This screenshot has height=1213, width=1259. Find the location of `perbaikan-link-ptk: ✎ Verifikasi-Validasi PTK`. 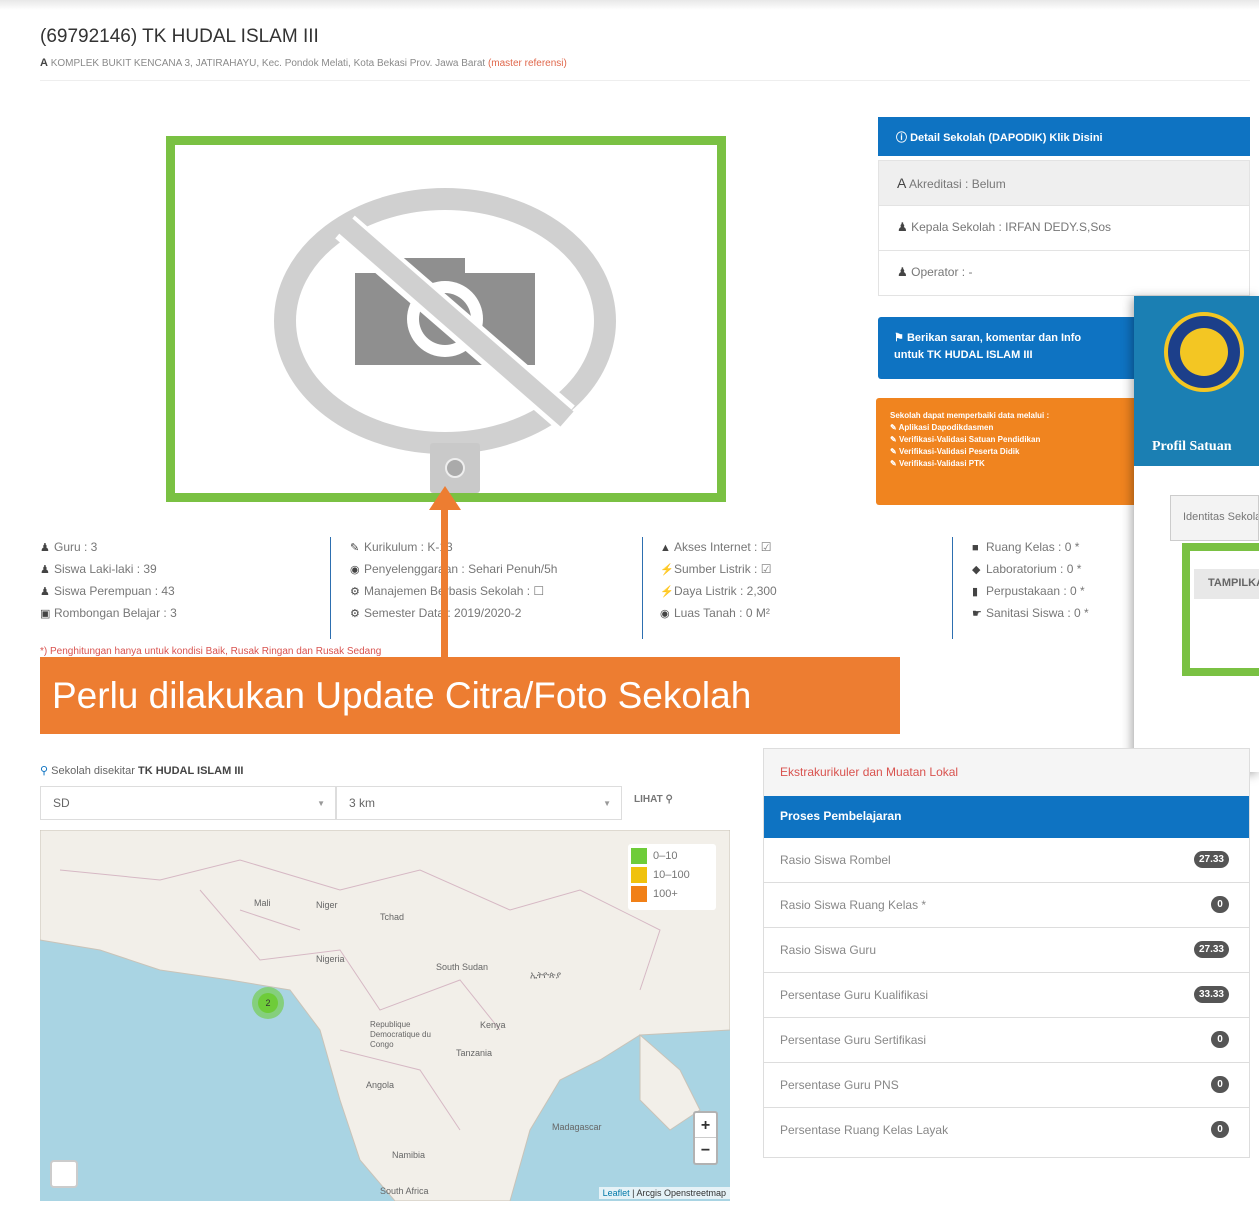

perbaikan-link-ptk: ✎ Verifikasi-Validasi PTK is located at coordinates (1015, 464).